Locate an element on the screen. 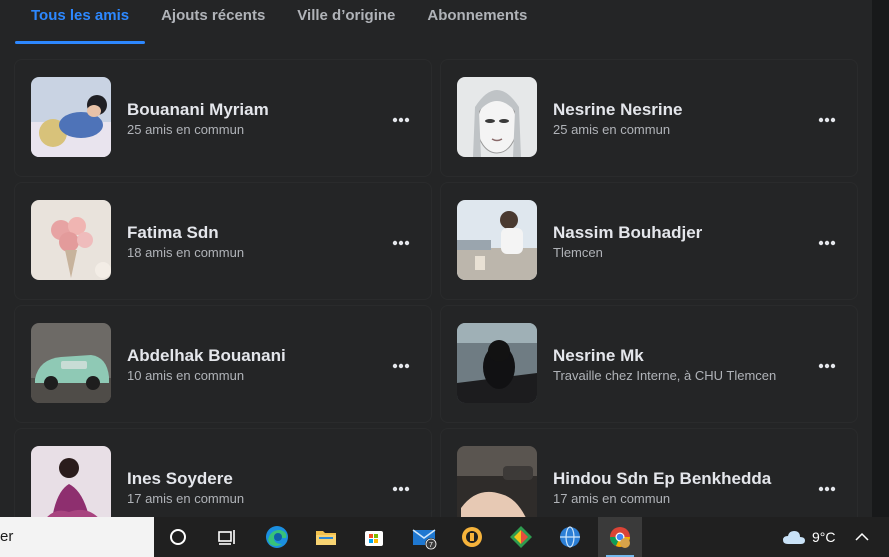 This screenshot has height=557, width=889. tab-recent-additions: Ajouts récents is located at coordinates (213, 22).